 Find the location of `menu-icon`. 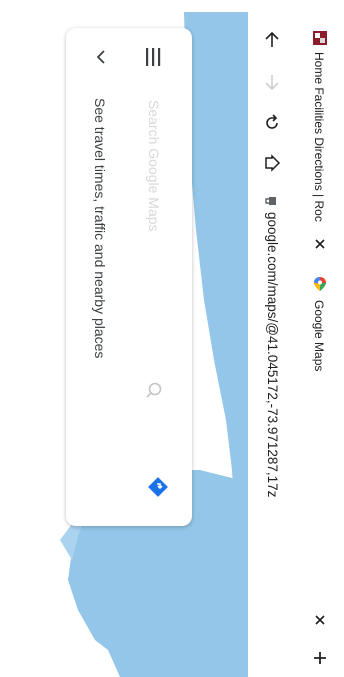

menu-icon is located at coordinates (153, 57).